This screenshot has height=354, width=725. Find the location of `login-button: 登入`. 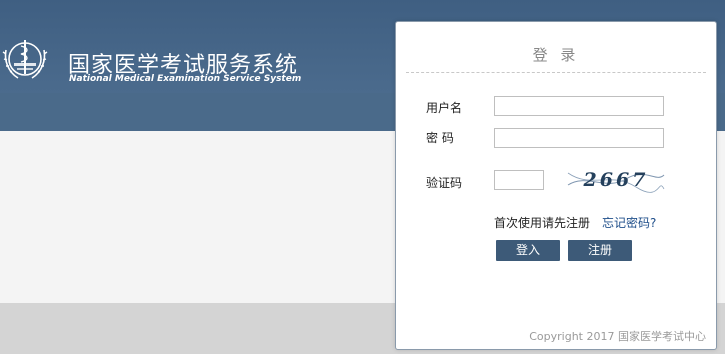

login-button: 登入 is located at coordinates (528, 250).